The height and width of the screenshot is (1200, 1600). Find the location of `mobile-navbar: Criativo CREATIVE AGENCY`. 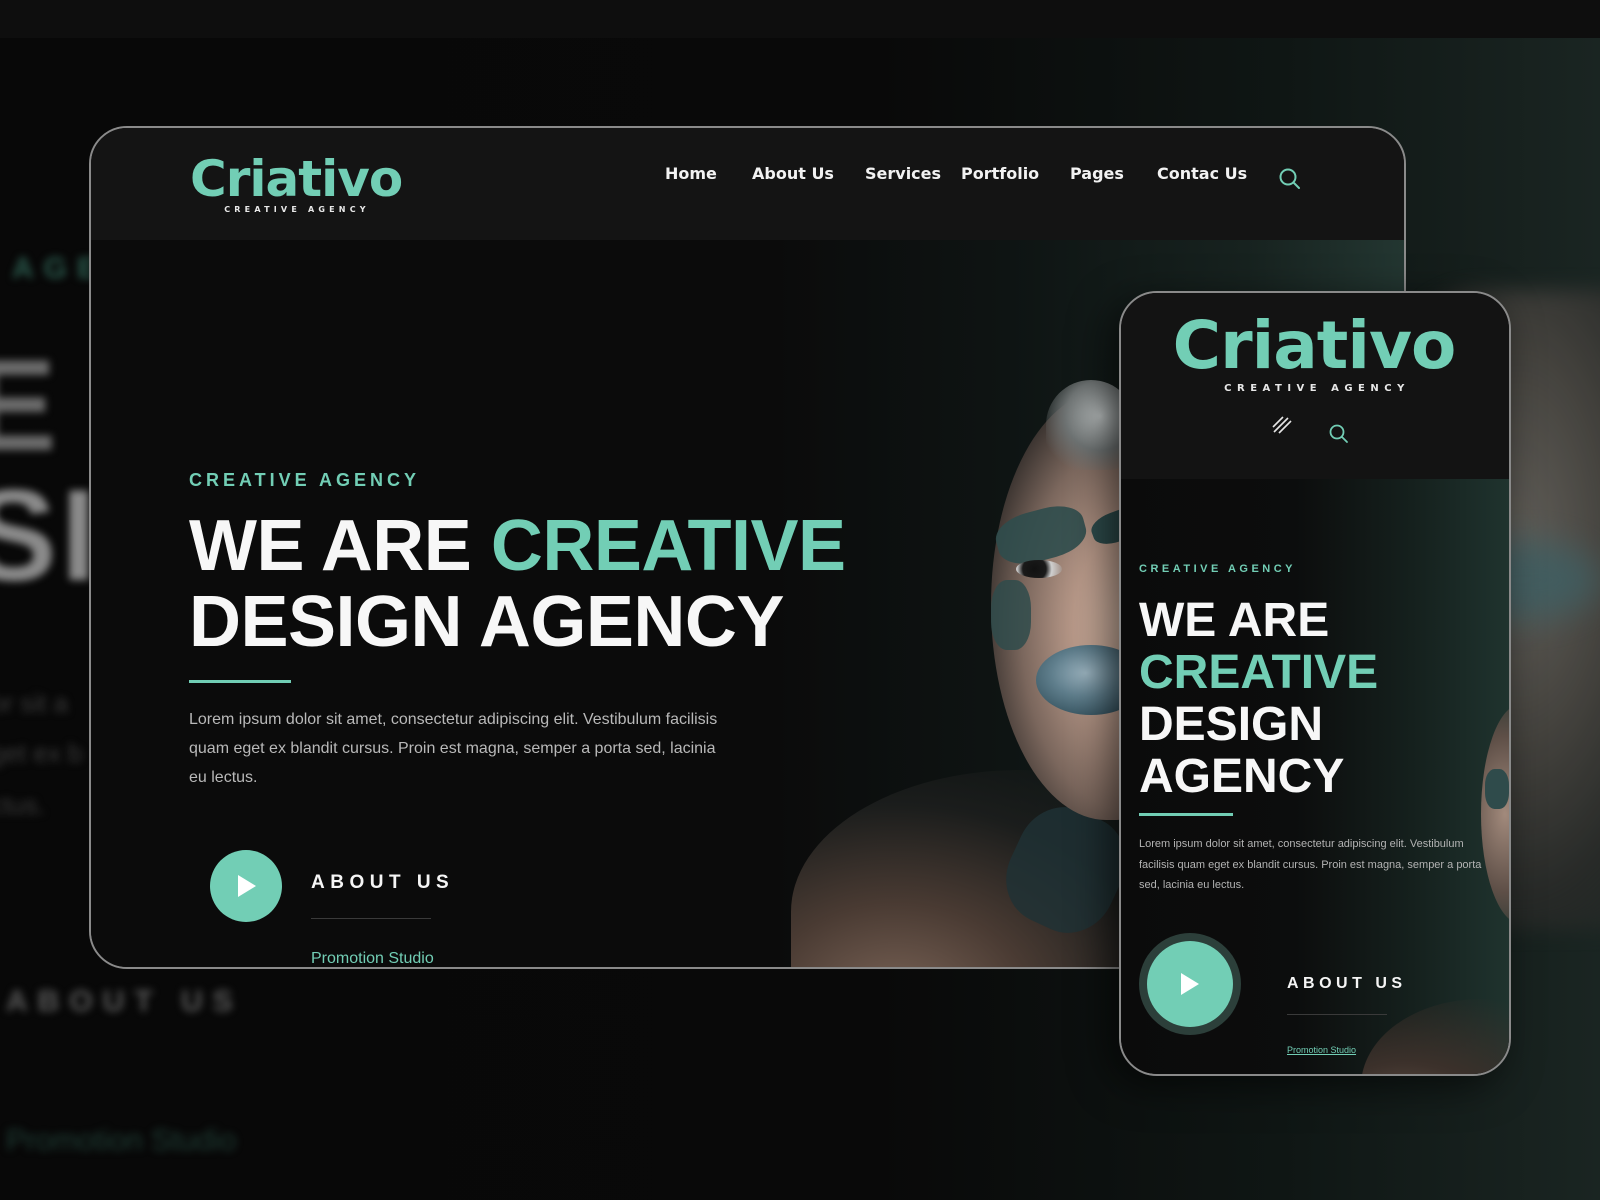

mobile-navbar: Criativo CREATIVE AGENCY is located at coordinates (1315, 386).